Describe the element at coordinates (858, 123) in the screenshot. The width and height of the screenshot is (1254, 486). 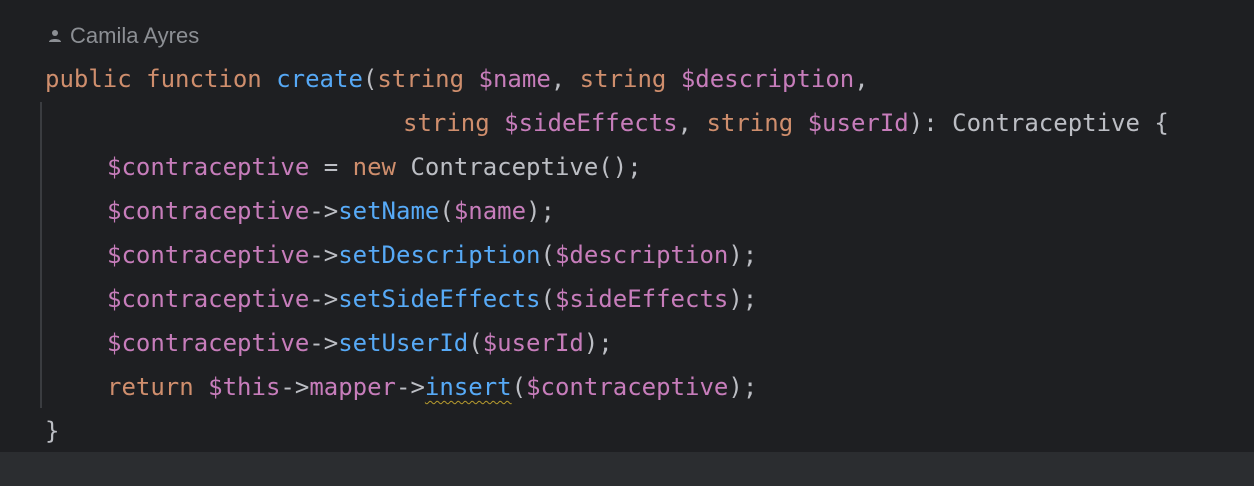
I see `param-user-id: $userId` at that location.